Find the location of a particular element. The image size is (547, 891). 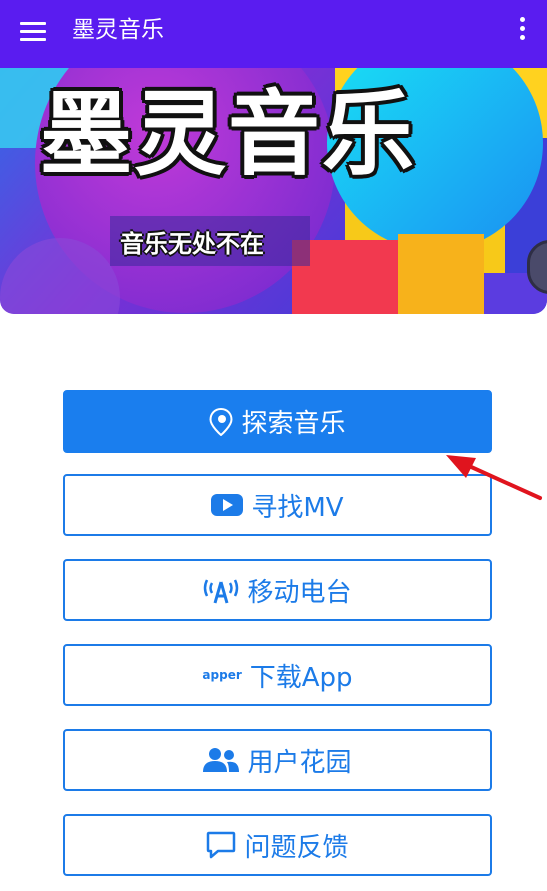

user-garden-button: 用户花园 is located at coordinates (277, 760).